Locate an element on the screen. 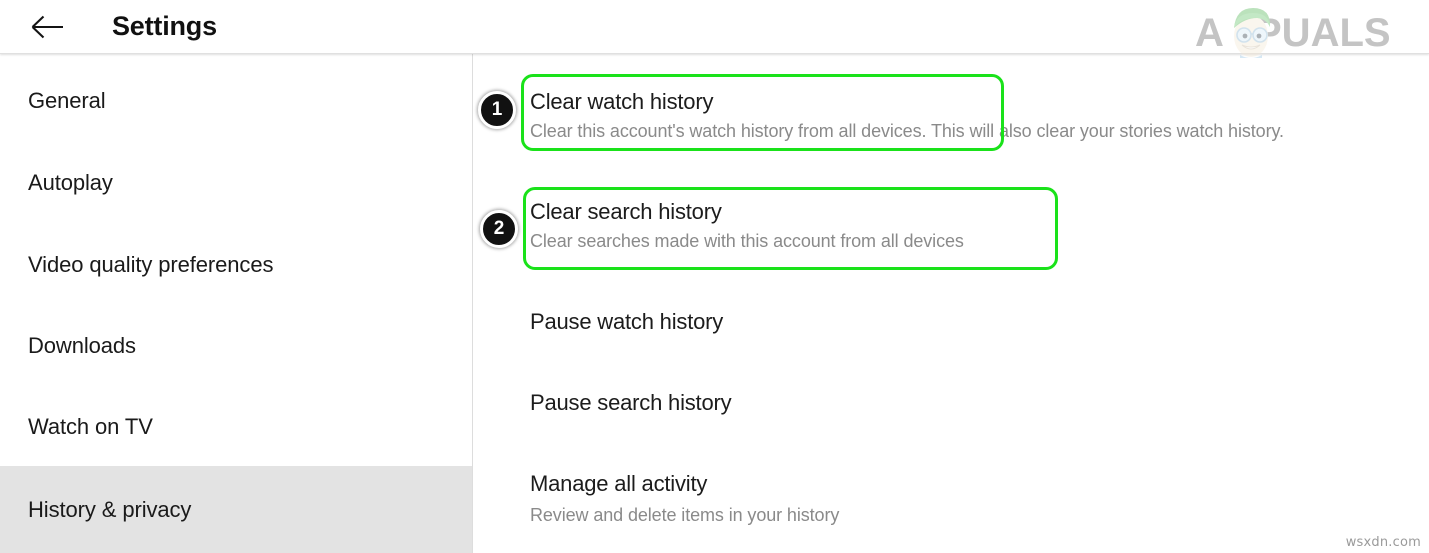 This screenshot has height=553, width=1429. row-title: Clear watch history is located at coordinates (622, 101).